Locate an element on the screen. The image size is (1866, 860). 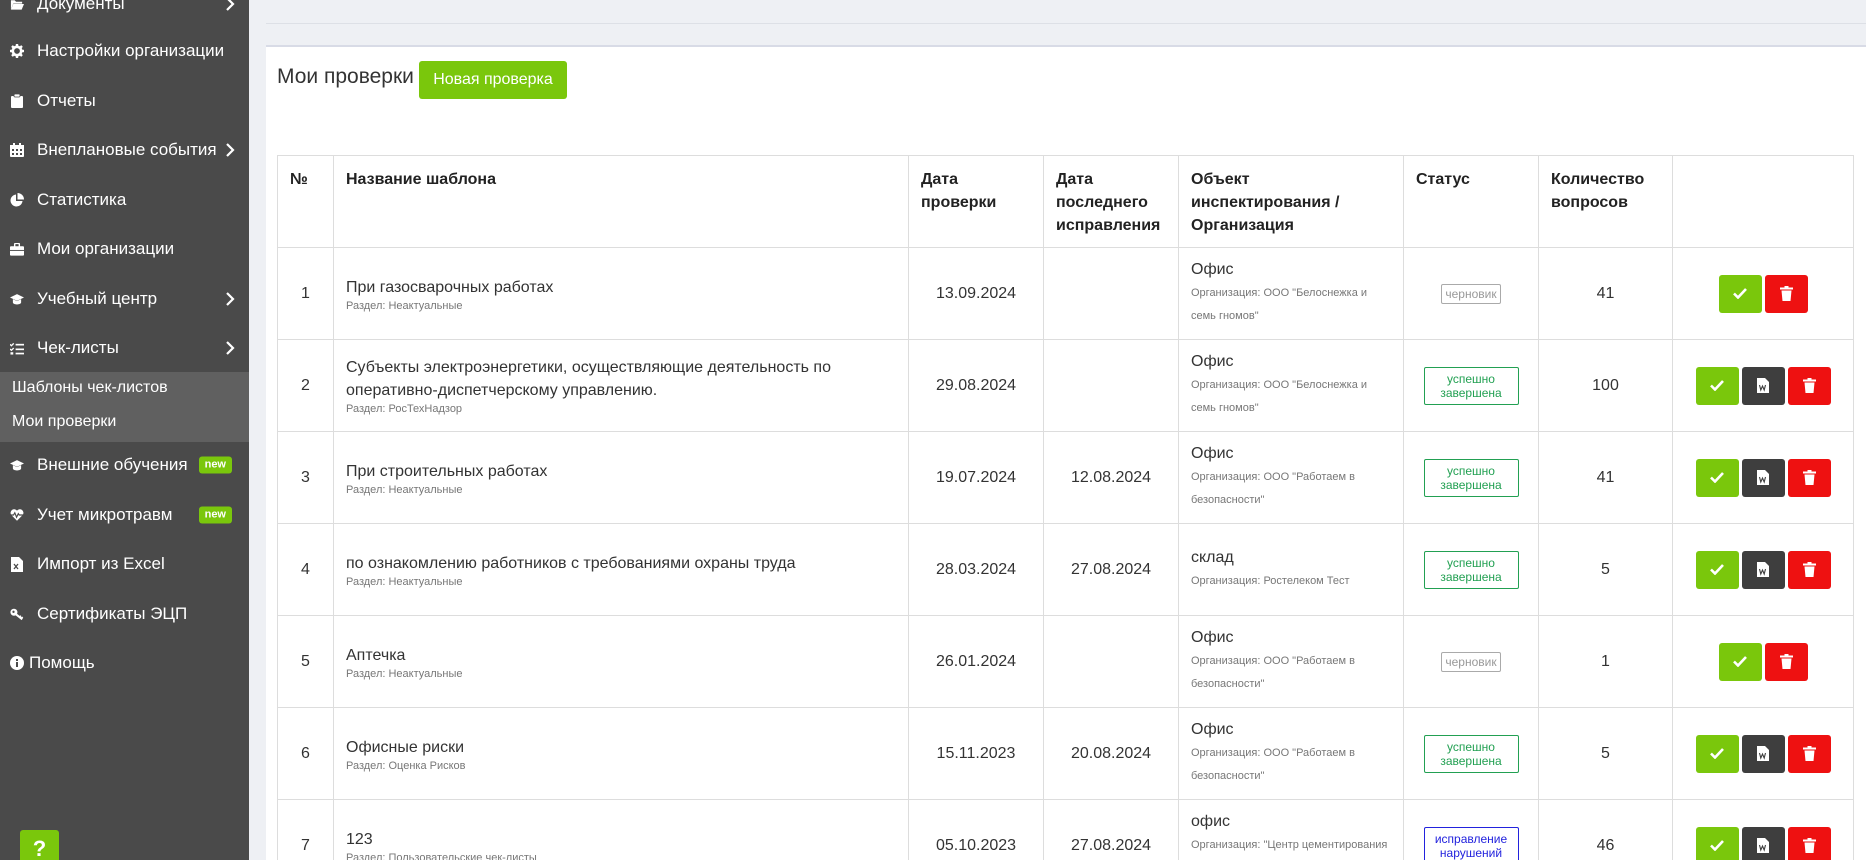
sidebar-item-unplanned-events: Внеплановые события is located at coordinates (124, 150).